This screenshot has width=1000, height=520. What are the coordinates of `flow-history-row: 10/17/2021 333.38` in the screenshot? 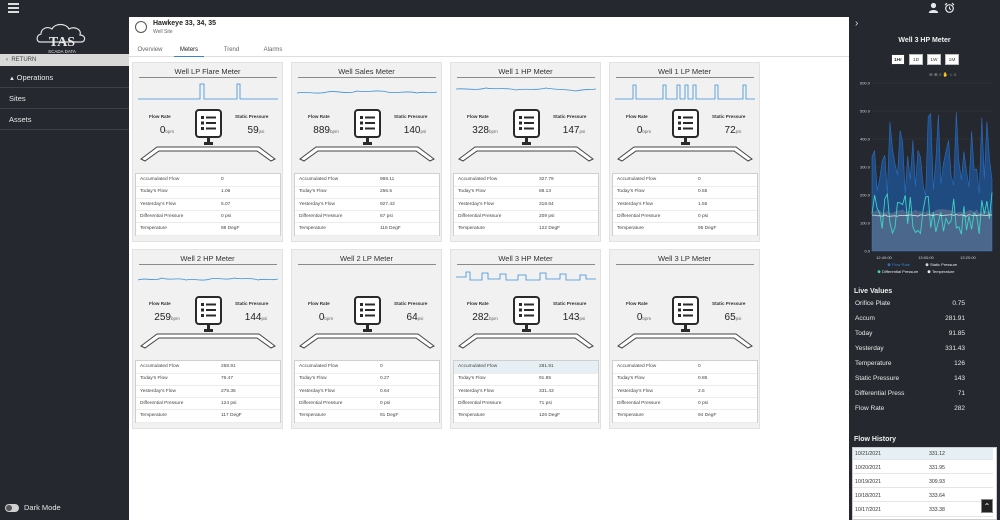 It's located at (923, 510).